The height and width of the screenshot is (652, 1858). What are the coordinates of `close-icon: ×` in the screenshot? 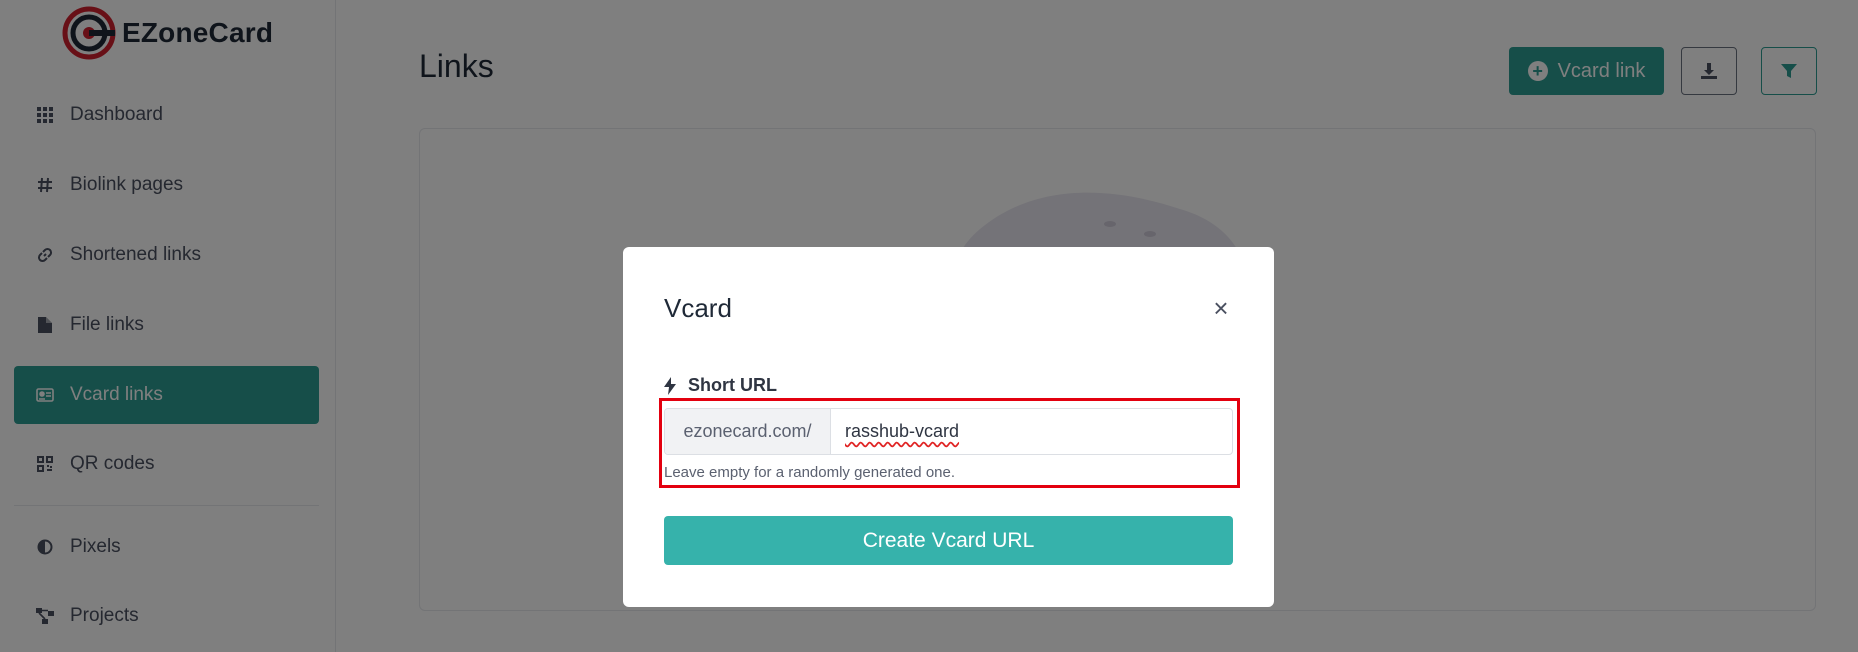 It's located at (1221, 308).